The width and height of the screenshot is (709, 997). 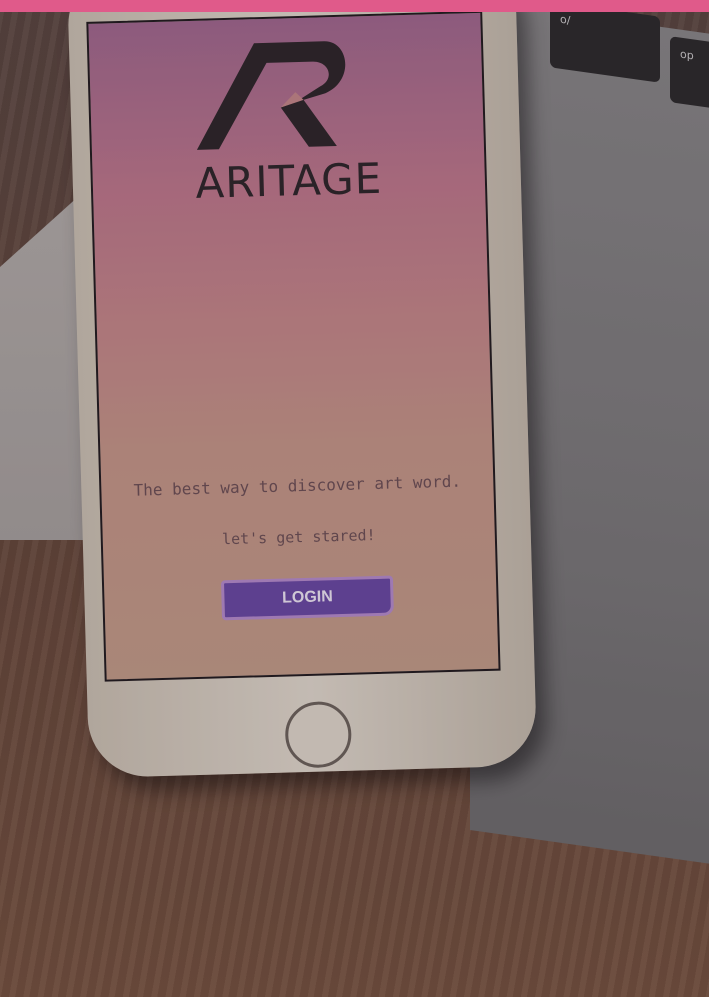 What do you see at coordinates (689, 77) in the screenshot?
I see `keyboard-key-2: op` at bounding box center [689, 77].